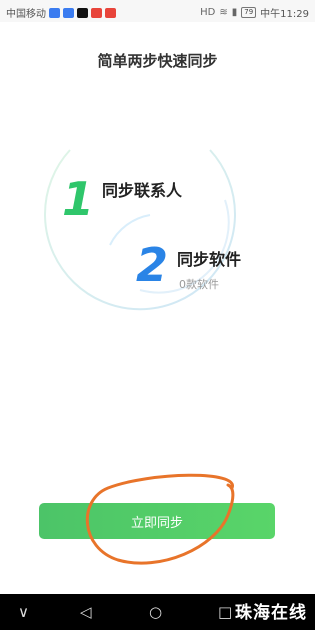  What do you see at coordinates (152, 265) in the screenshot?
I see `step-number-2: 2` at bounding box center [152, 265].